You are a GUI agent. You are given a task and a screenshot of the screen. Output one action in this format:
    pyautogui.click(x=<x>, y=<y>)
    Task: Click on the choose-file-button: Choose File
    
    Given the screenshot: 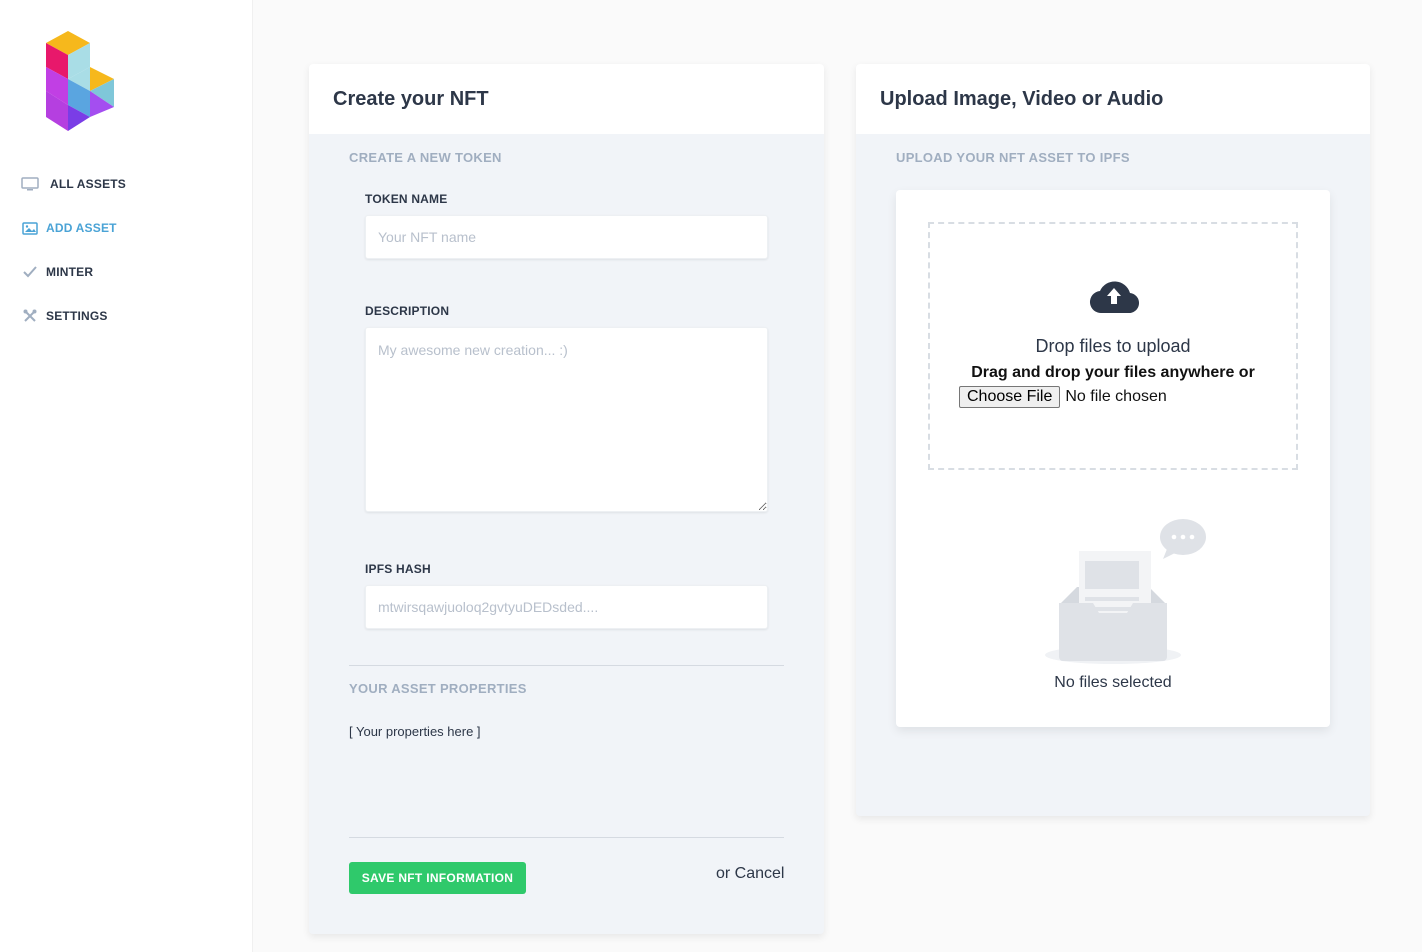 What is the action you would take?
    pyautogui.click(x=1010, y=397)
    